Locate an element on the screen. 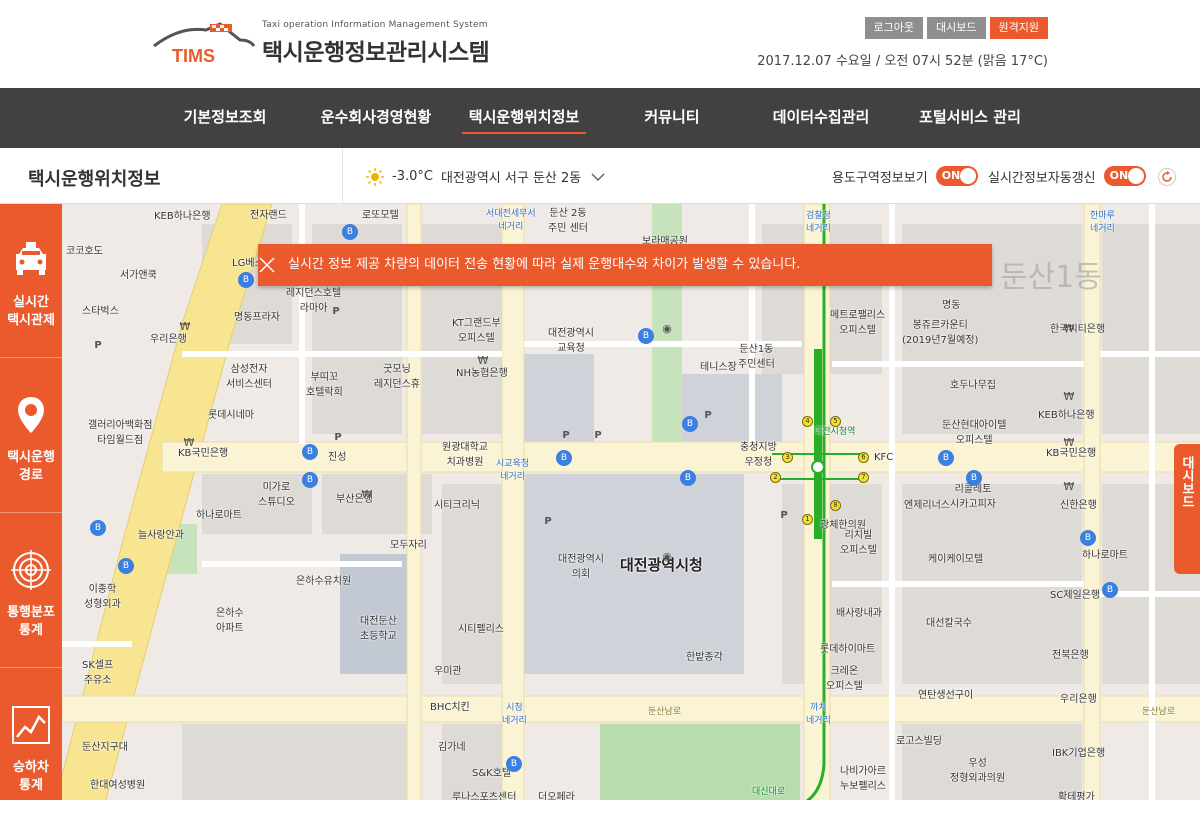 The height and width of the screenshot is (823, 1200). remote-support-button: 원격지원 is located at coordinates (1018, 28).